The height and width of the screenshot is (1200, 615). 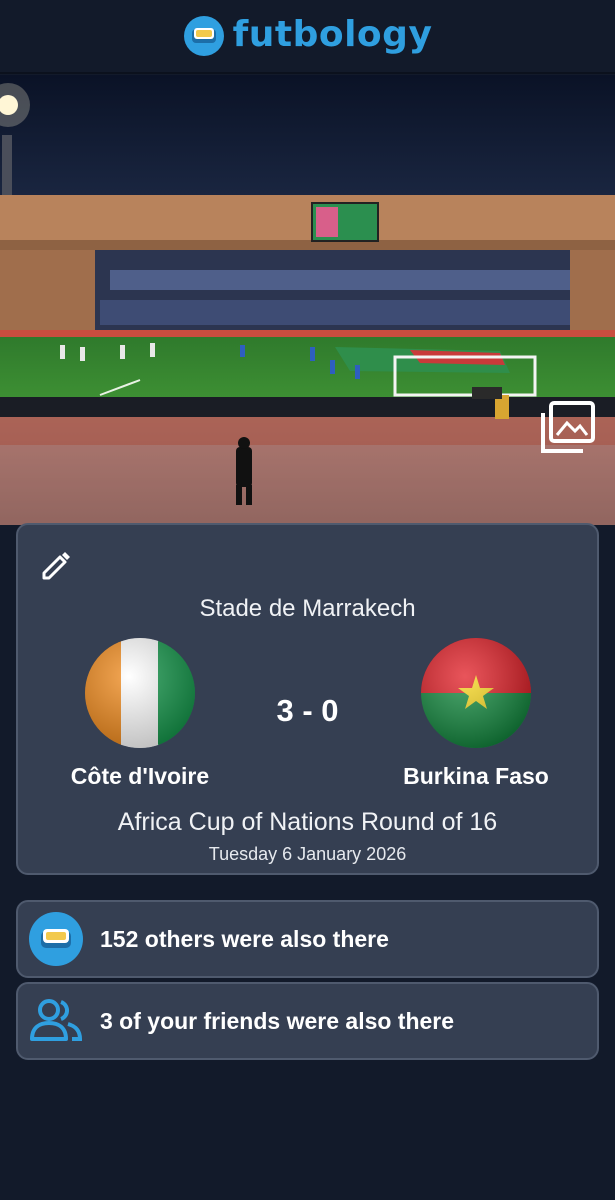 I want to click on others-attended-text: 152 others were also there, so click(x=244, y=938).